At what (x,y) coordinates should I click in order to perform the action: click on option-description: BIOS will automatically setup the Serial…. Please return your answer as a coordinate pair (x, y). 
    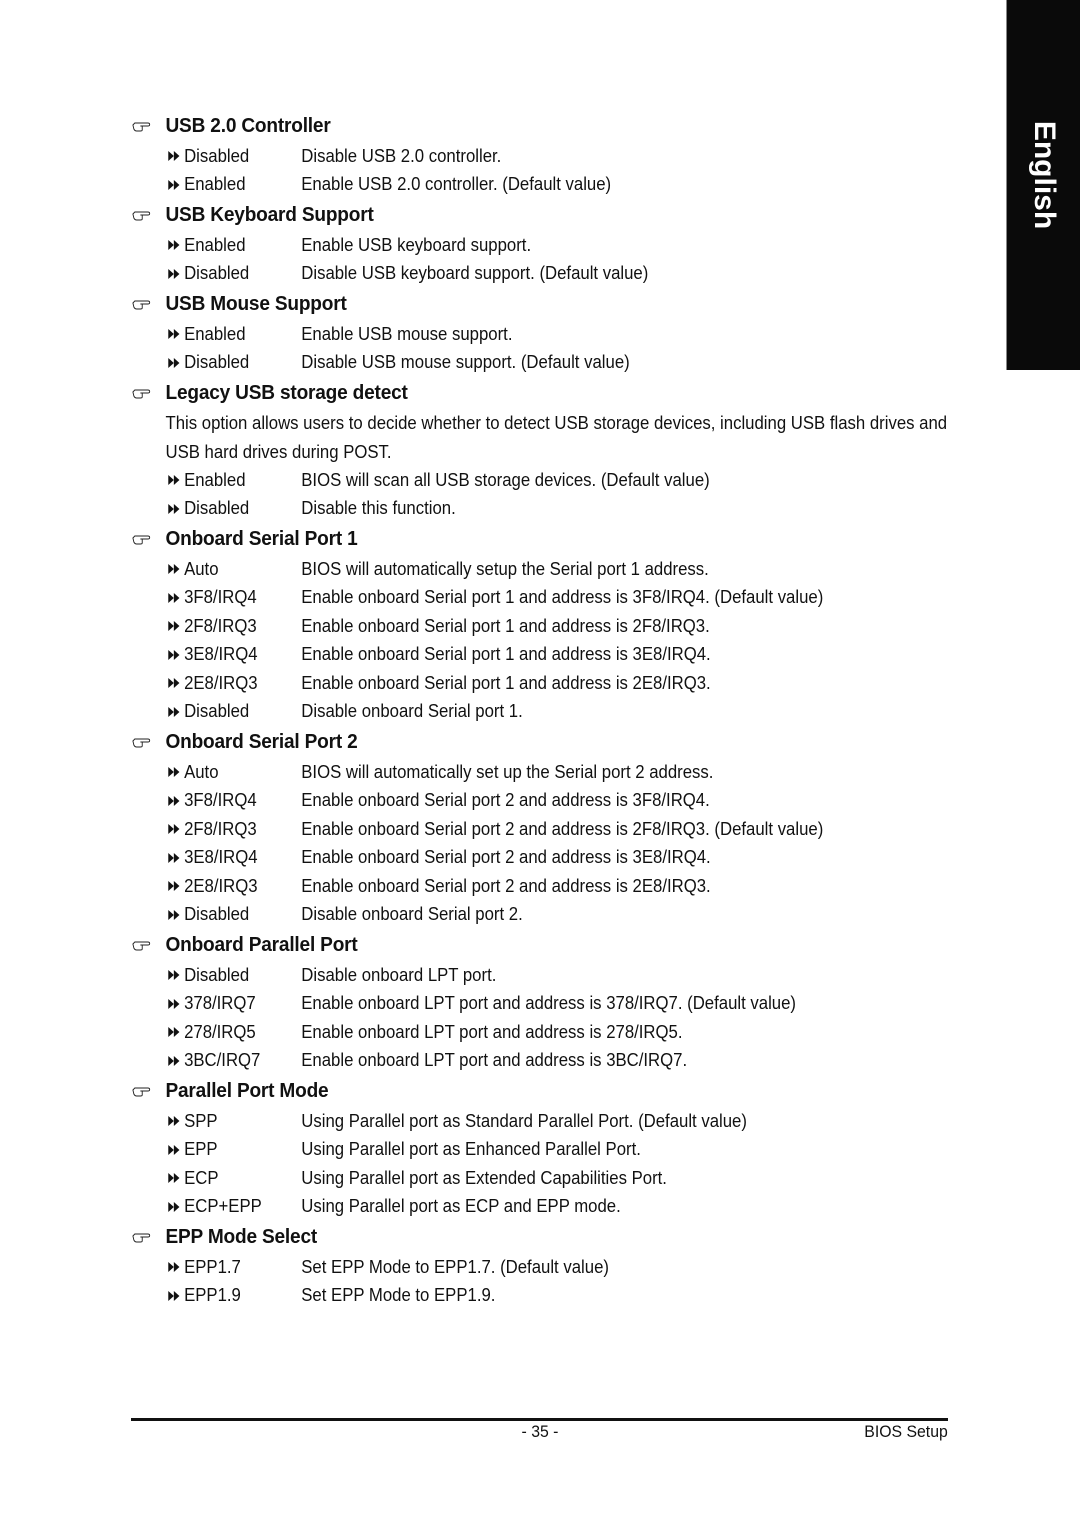
    Looking at the image, I should click on (505, 568).